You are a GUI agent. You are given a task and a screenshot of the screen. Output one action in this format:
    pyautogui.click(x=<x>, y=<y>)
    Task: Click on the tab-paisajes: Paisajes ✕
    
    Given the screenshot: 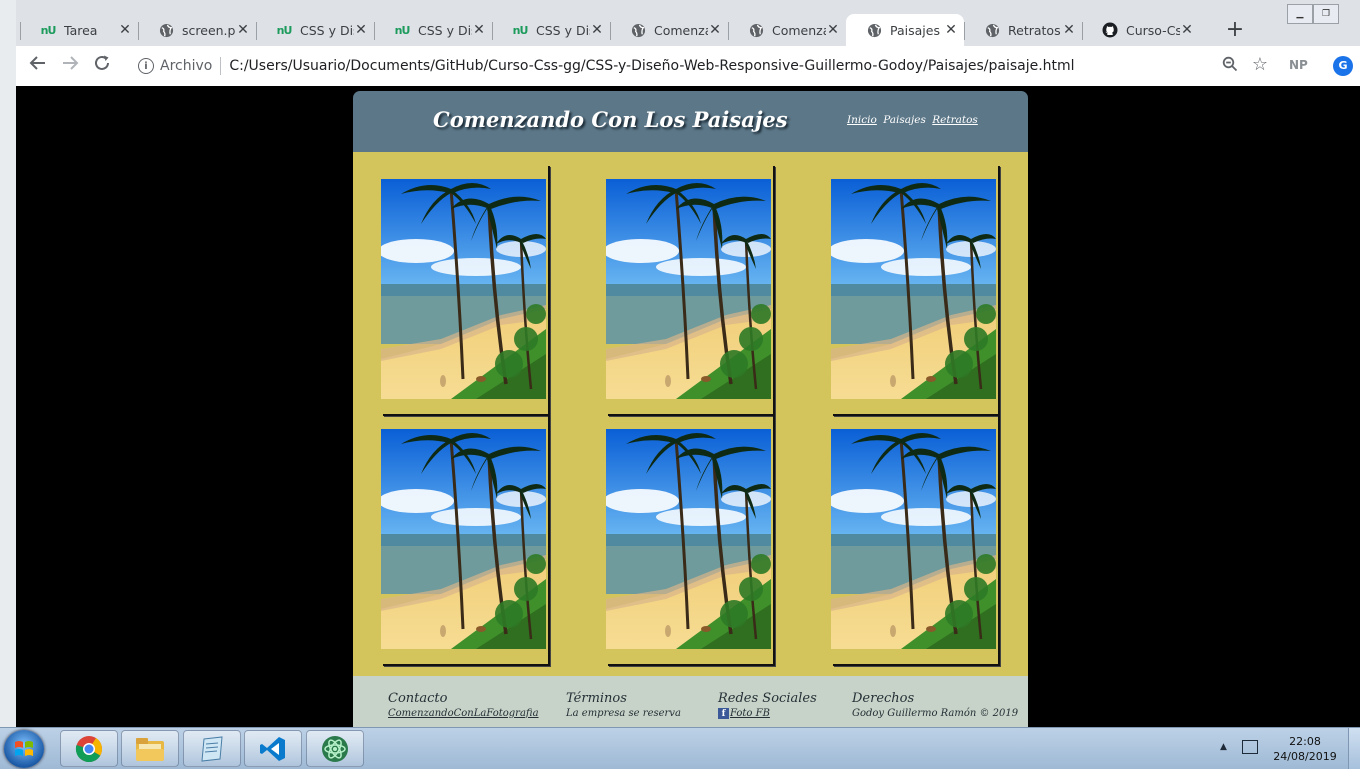 What is the action you would take?
    pyautogui.click(x=905, y=30)
    